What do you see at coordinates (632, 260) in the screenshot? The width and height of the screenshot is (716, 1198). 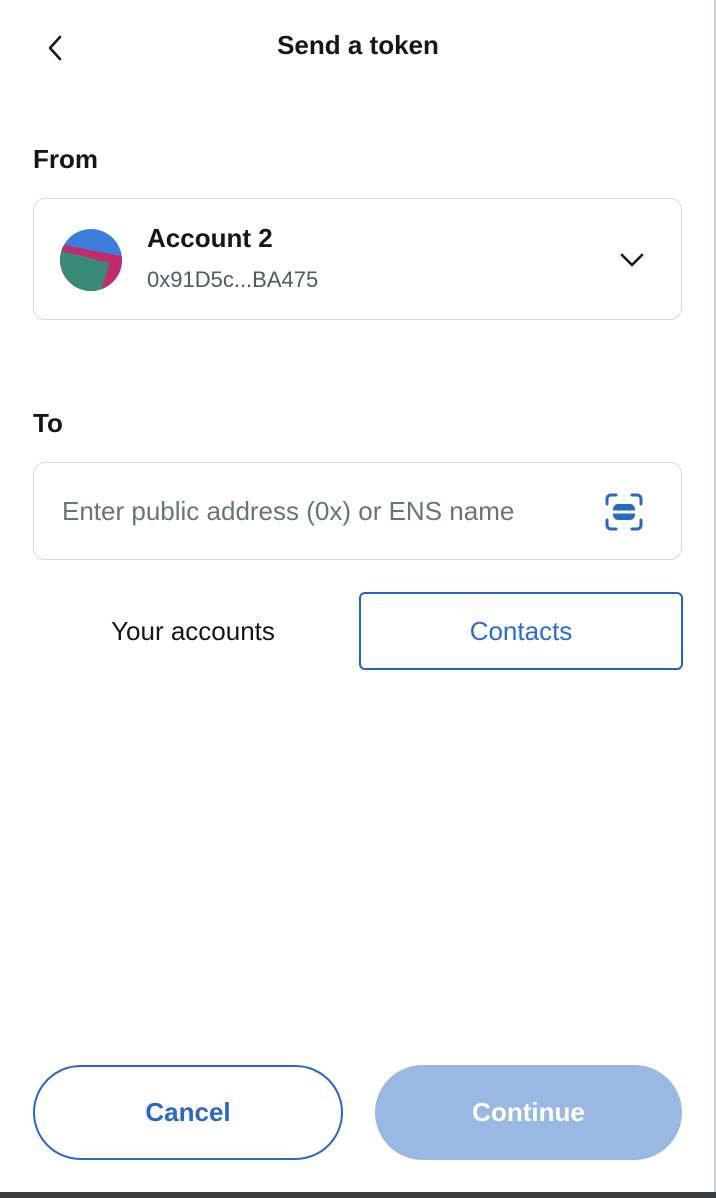 I see `chevron-down-icon` at bounding box center [632, 260].